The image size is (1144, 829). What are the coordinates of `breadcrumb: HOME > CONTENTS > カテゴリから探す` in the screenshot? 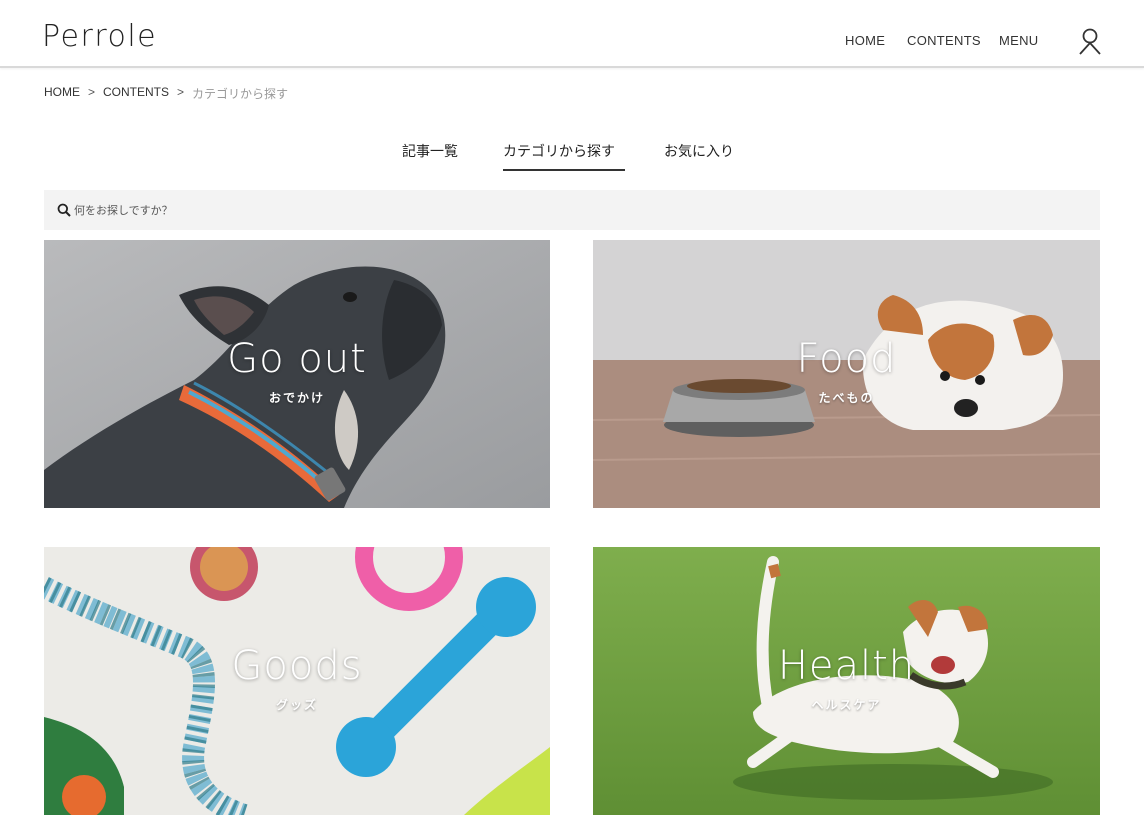 It's located at (166, 93).